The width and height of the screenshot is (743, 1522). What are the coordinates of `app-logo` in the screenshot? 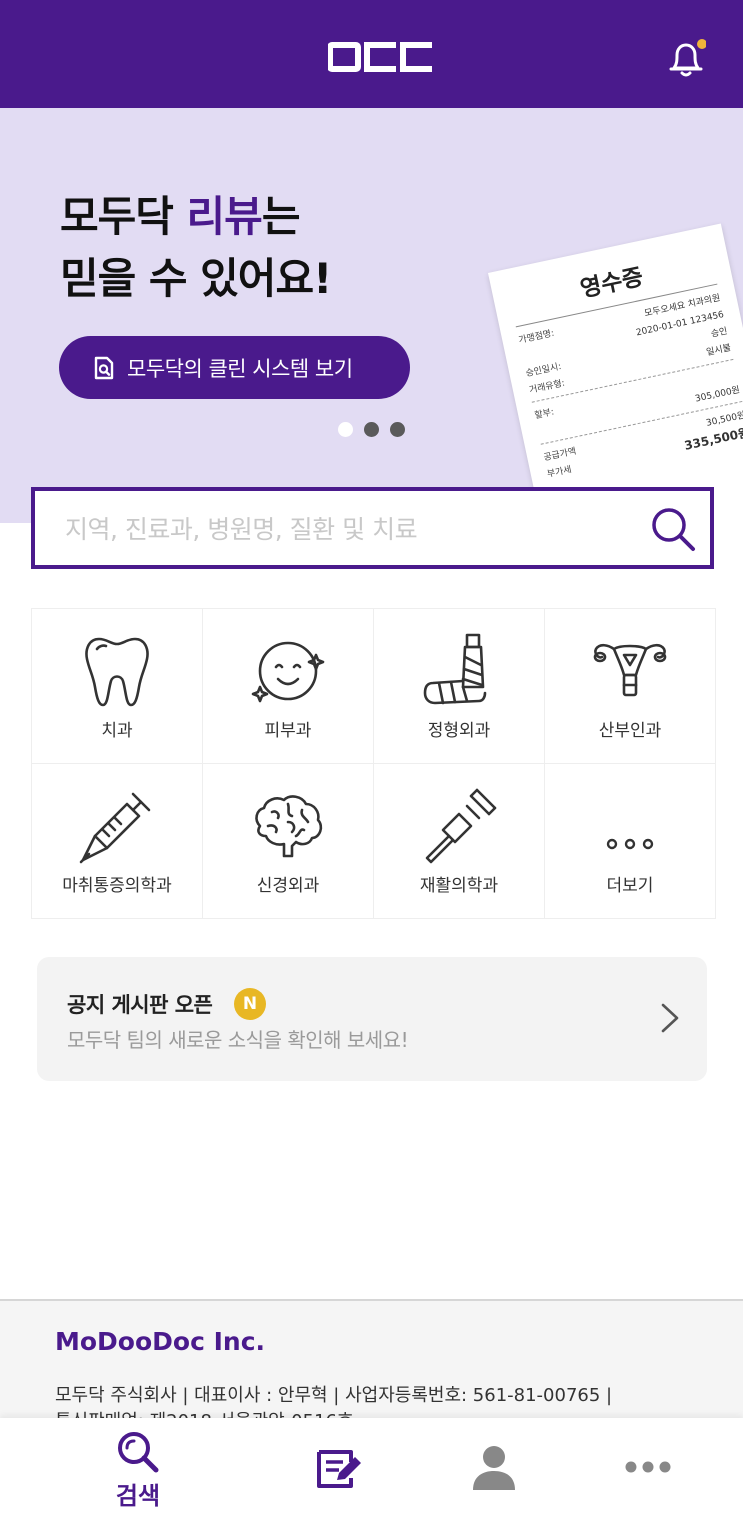 It's located at (381, 57).